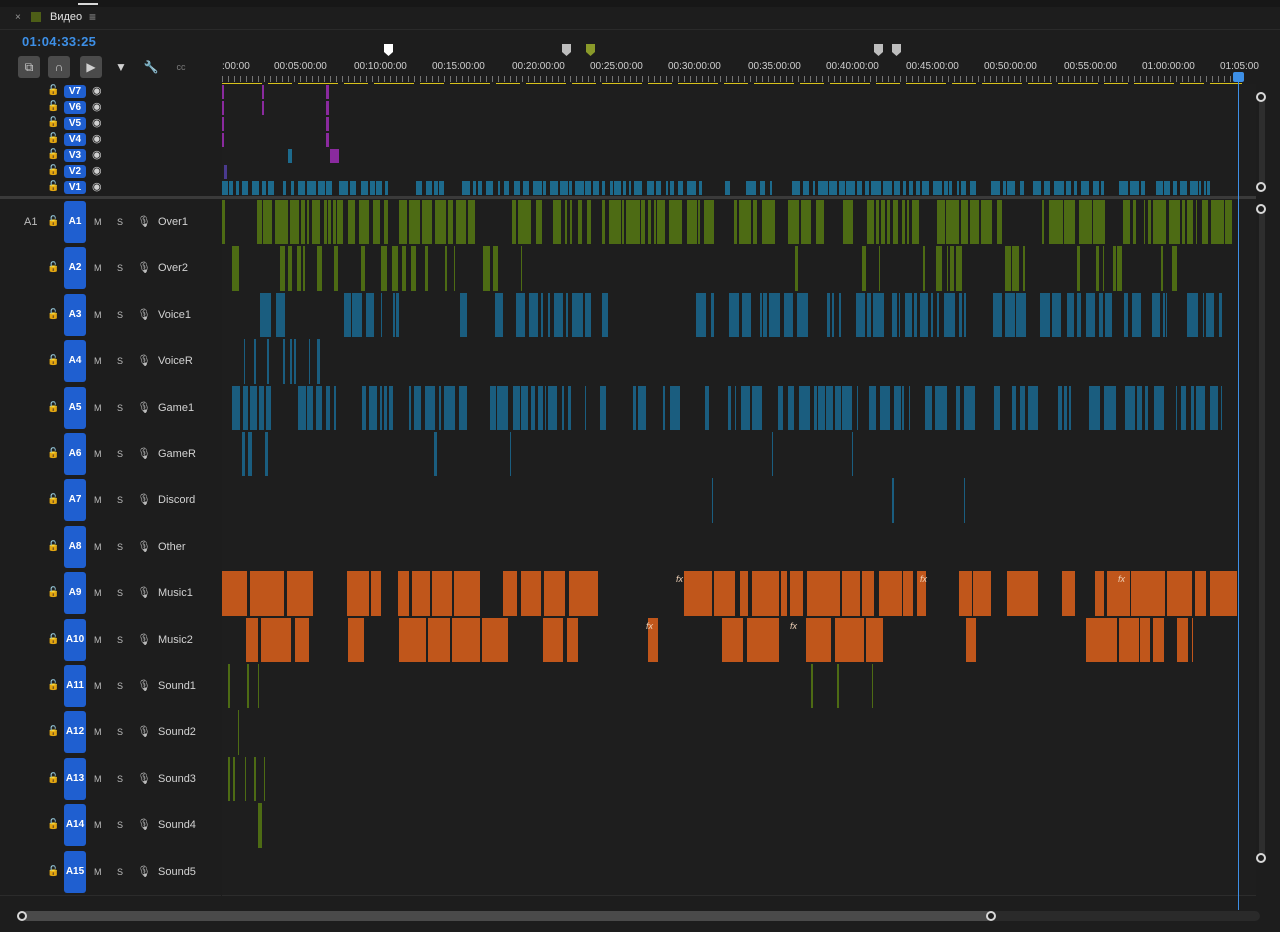 The image size is (1280, 932). What do you see at coordinates (176, 408) in the screenshot?
I see `track-name: Game1` at bounding box center [176, 408].